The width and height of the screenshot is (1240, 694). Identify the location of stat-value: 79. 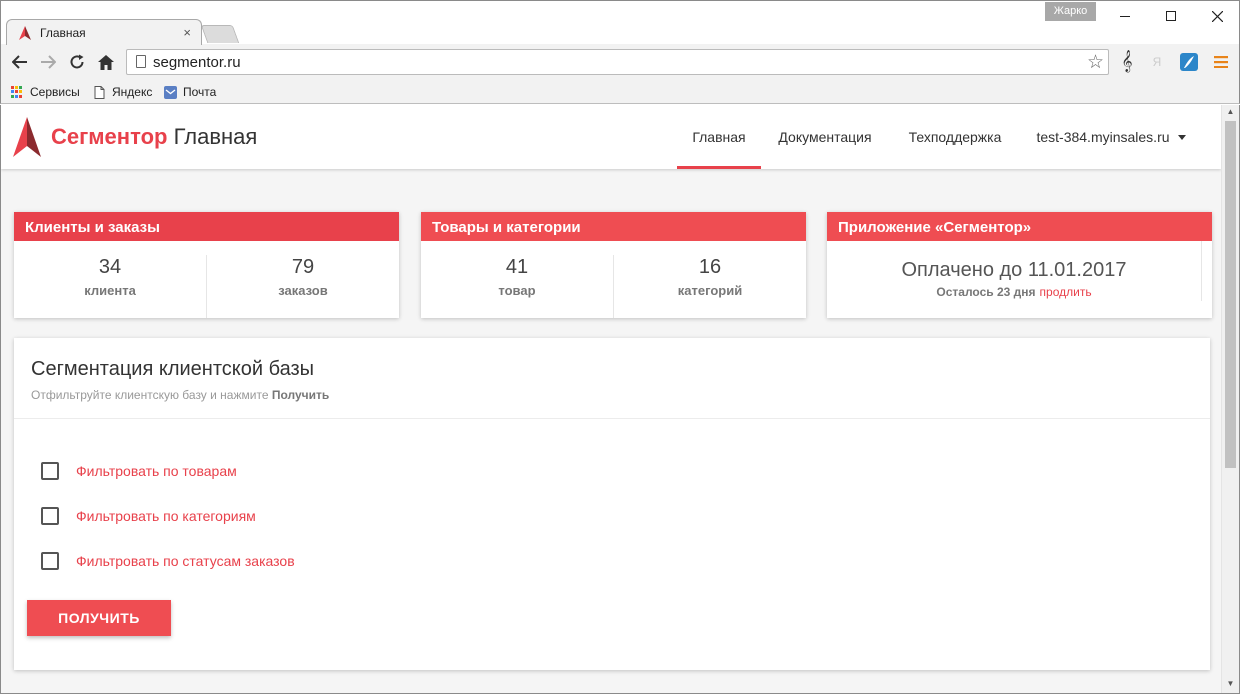
(303, 267).